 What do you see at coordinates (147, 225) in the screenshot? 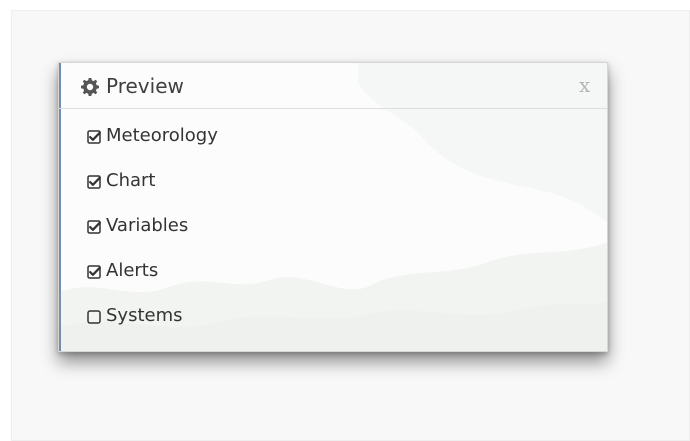
I see `preview-option-label: Variables` at bounding box center [147, 225].